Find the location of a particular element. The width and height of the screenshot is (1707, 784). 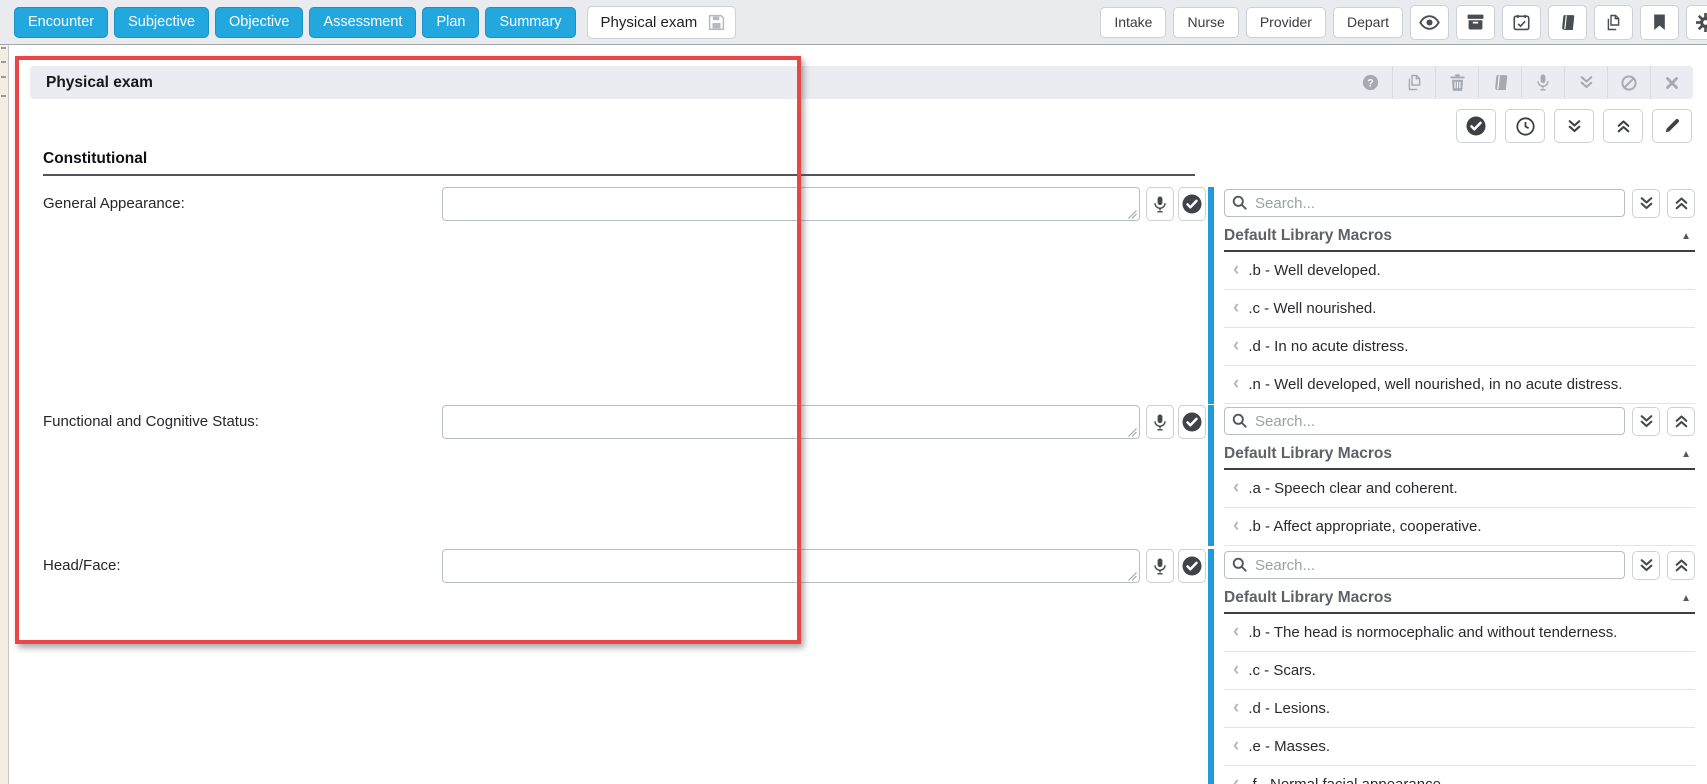

trash-button is located at coordinates (1456, 82).